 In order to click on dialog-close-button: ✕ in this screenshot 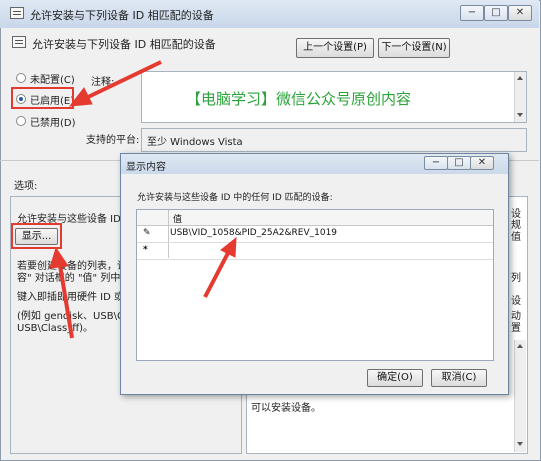, I will do `click(482, 163)`.